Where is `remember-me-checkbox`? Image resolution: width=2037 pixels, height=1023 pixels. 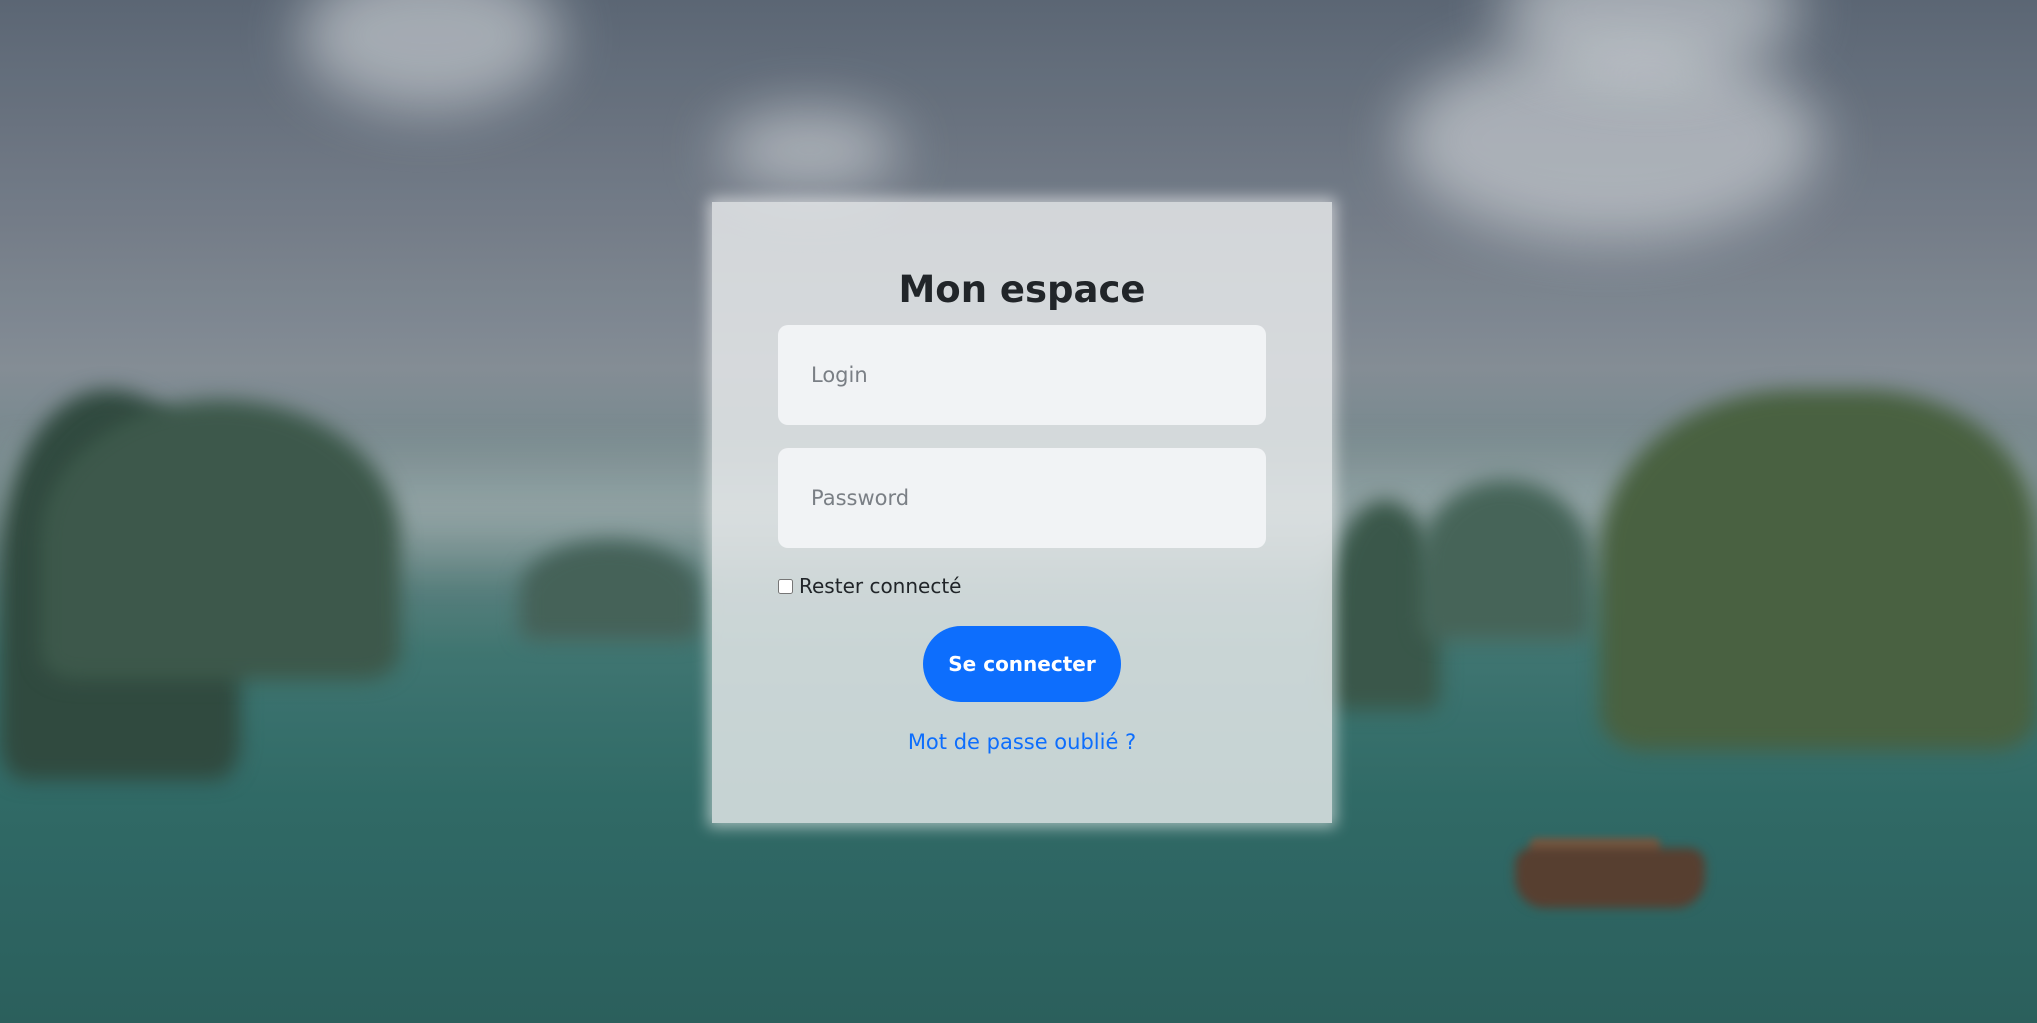
remember-me-checkbox is located at coordinates (785, 586).